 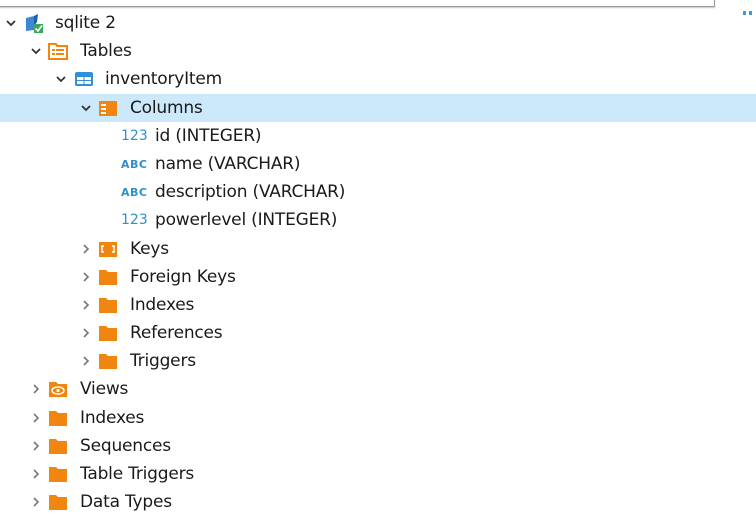 I want to click on tree-node-connection: sqlite 2, so click(x=378, y=23).